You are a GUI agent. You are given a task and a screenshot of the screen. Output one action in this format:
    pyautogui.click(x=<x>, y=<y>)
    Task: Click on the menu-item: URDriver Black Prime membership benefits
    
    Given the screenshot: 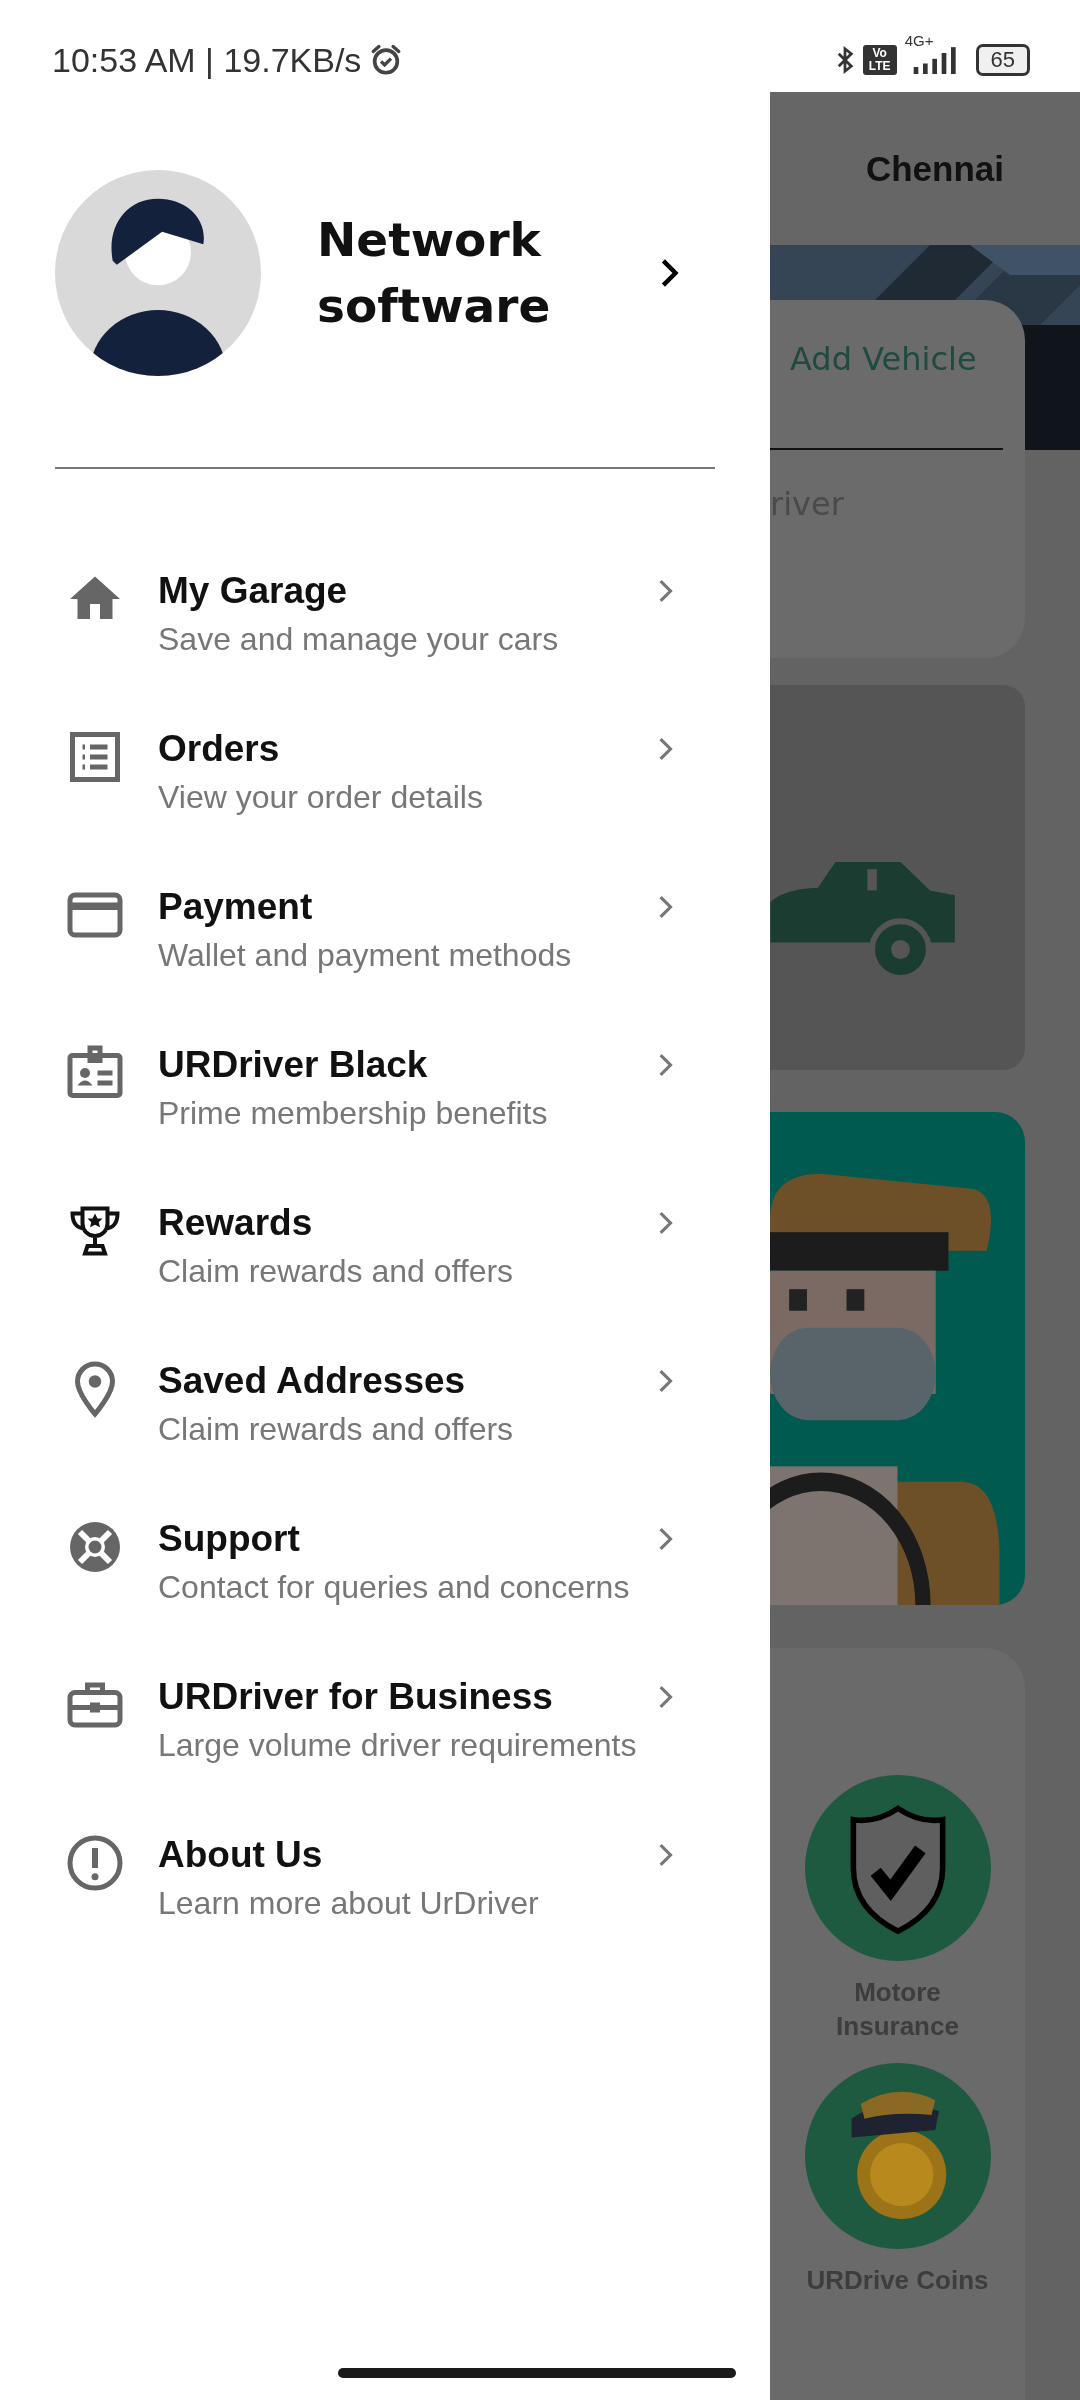 What is the action you would take?
    pyautogui.click(x=385, y=1120)
    